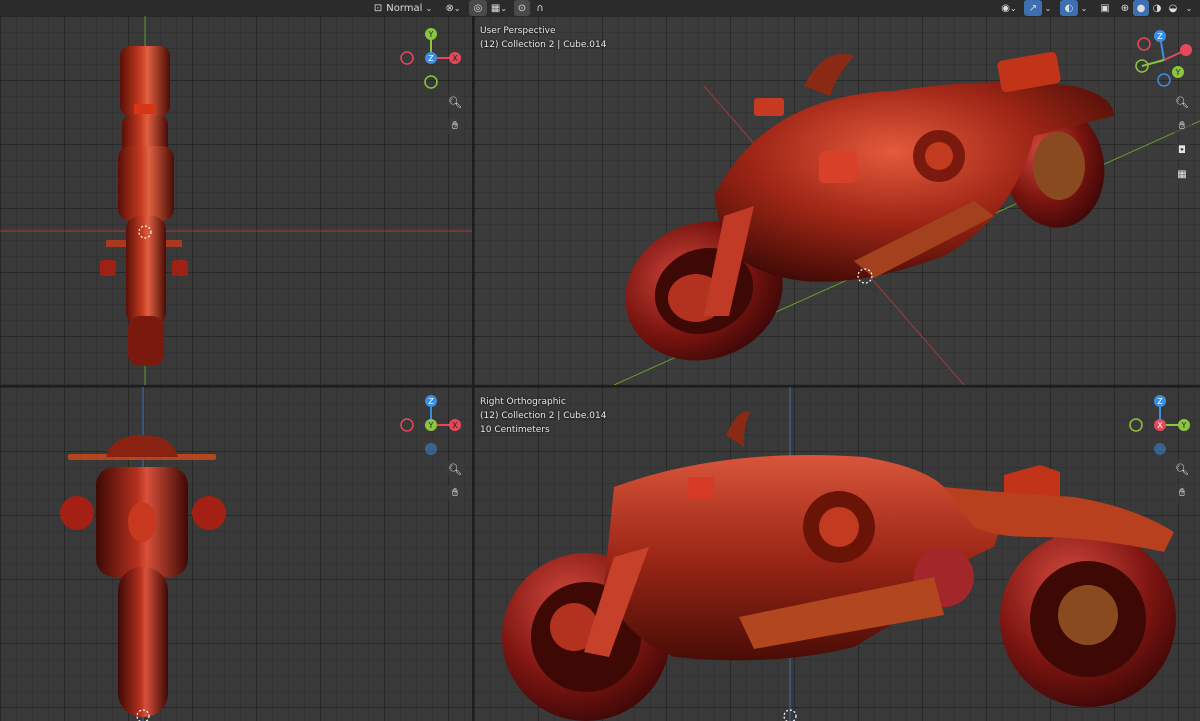 Image resolution: width=1200 pixels, height=721 pixels. I want to click on navigation-gizmo: Z Y, so click(1167, 59).